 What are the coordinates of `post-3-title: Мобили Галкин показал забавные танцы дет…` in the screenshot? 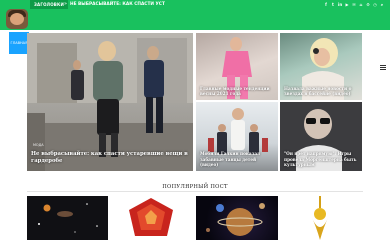 It's located at (237, 159).